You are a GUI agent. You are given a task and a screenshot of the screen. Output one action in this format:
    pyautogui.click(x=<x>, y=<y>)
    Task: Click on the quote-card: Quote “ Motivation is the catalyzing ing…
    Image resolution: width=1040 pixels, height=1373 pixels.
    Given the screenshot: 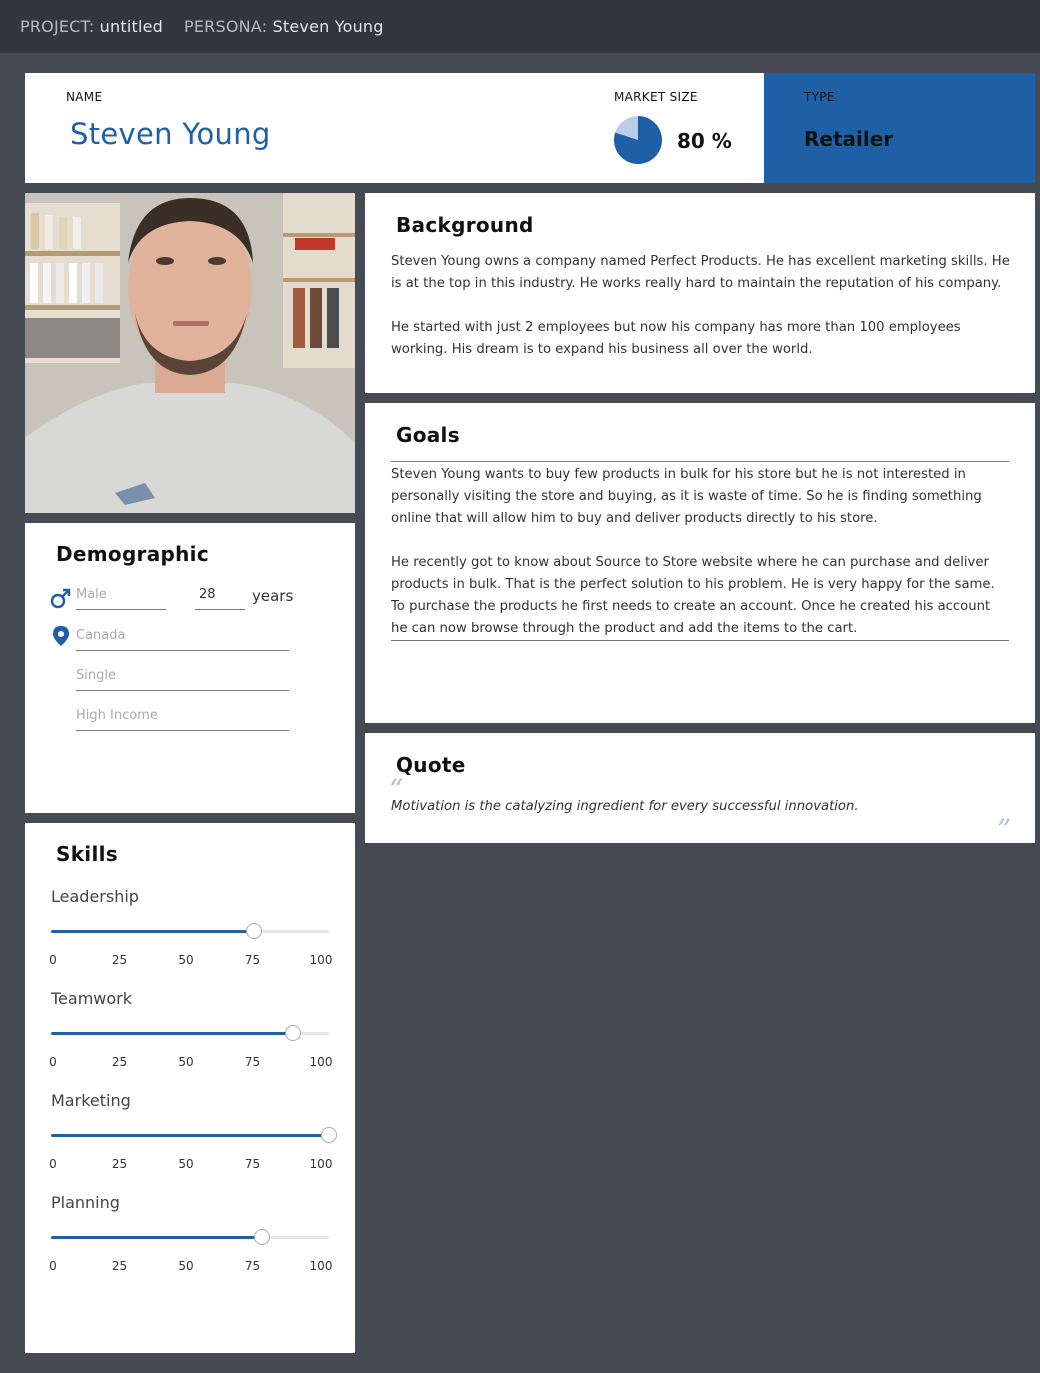 What is the action you would take?
    pyautogui.click(x=700, y=789)
    